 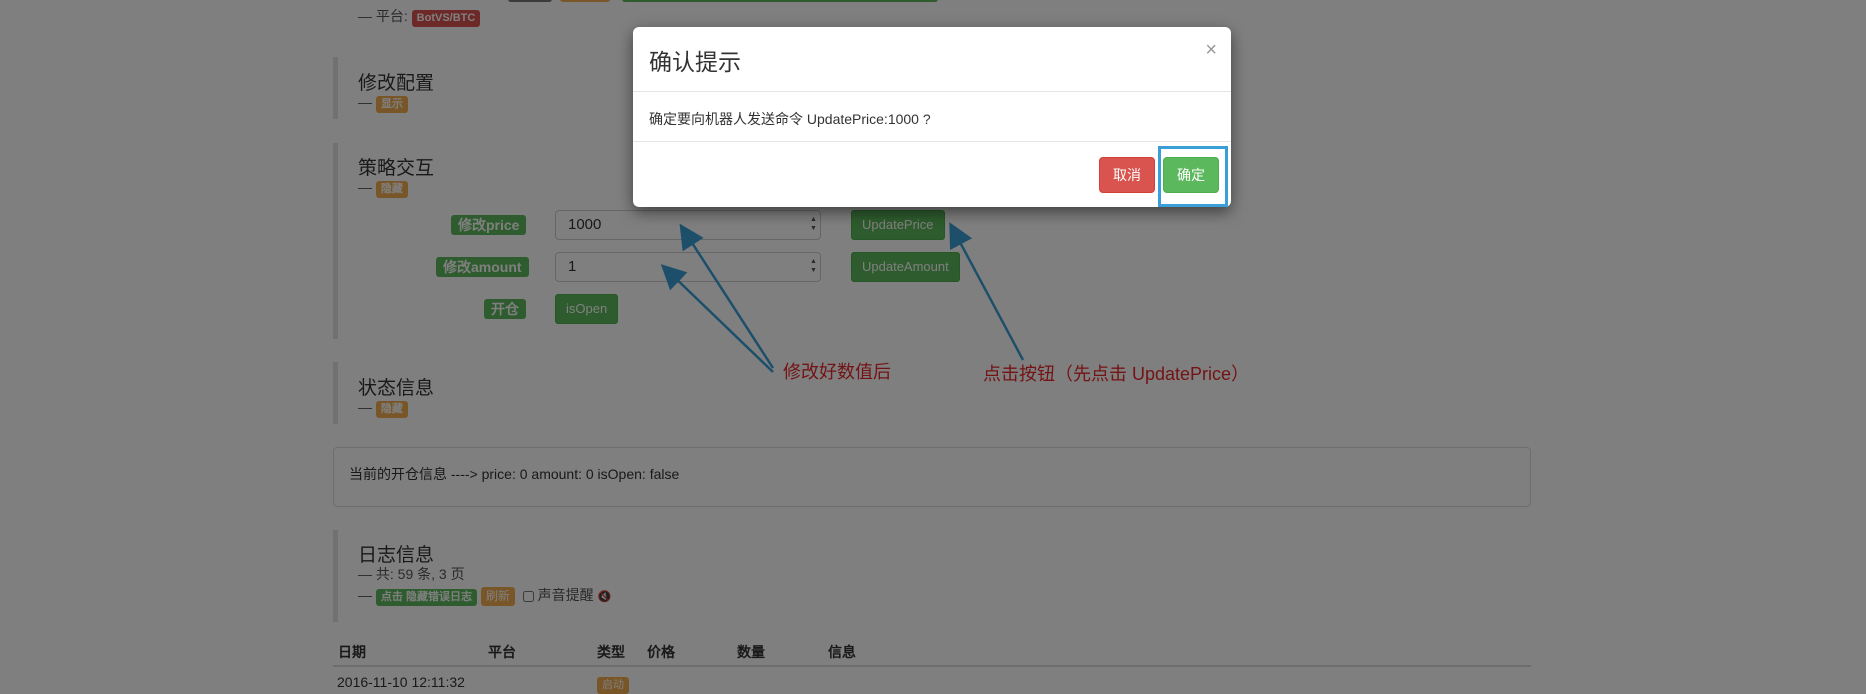 I want to click on close-icon: ×, so click(x=1211, y=50).